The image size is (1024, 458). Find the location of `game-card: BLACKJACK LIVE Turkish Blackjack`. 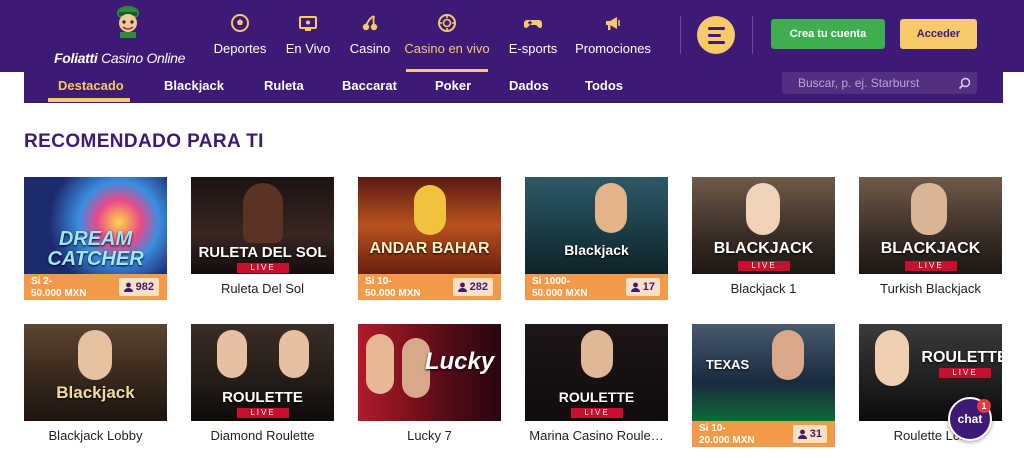

game-card: BLACKJACK LIVE Turkish Blackjack is located at coordinates (930, 236).